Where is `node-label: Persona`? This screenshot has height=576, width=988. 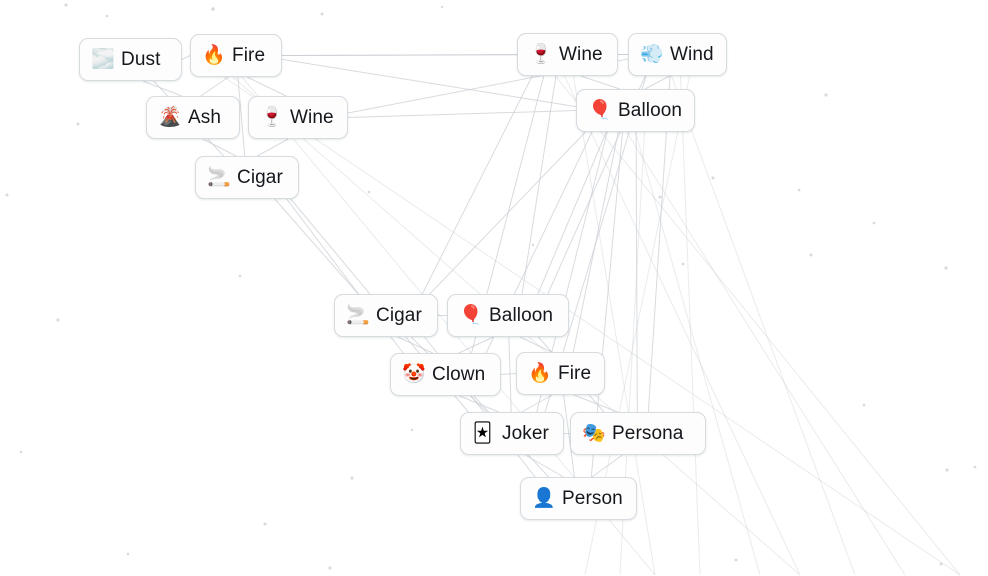
node-label: Persona is located at coordinates (648, 433).